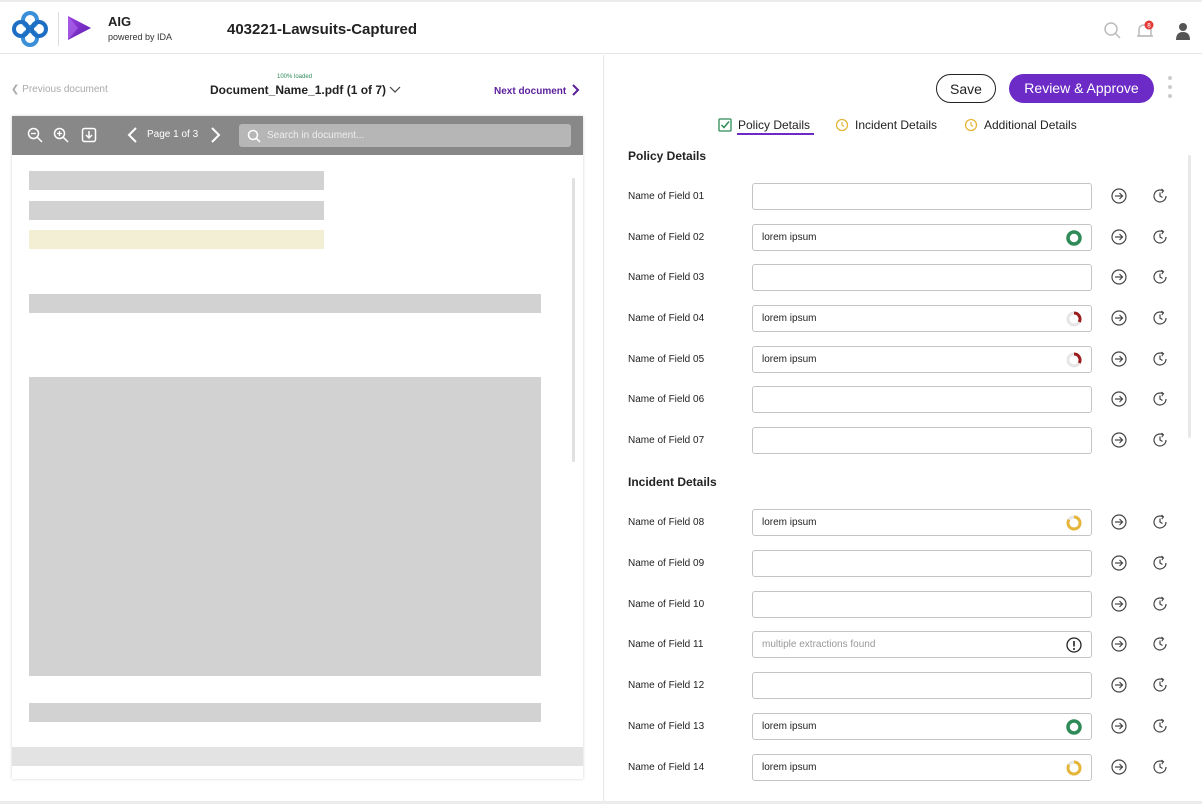  What do you see at coordinates (15, 89) in the screenshot?
I see `chevron-left-icon: ❮` at bounding box center [15, 89].